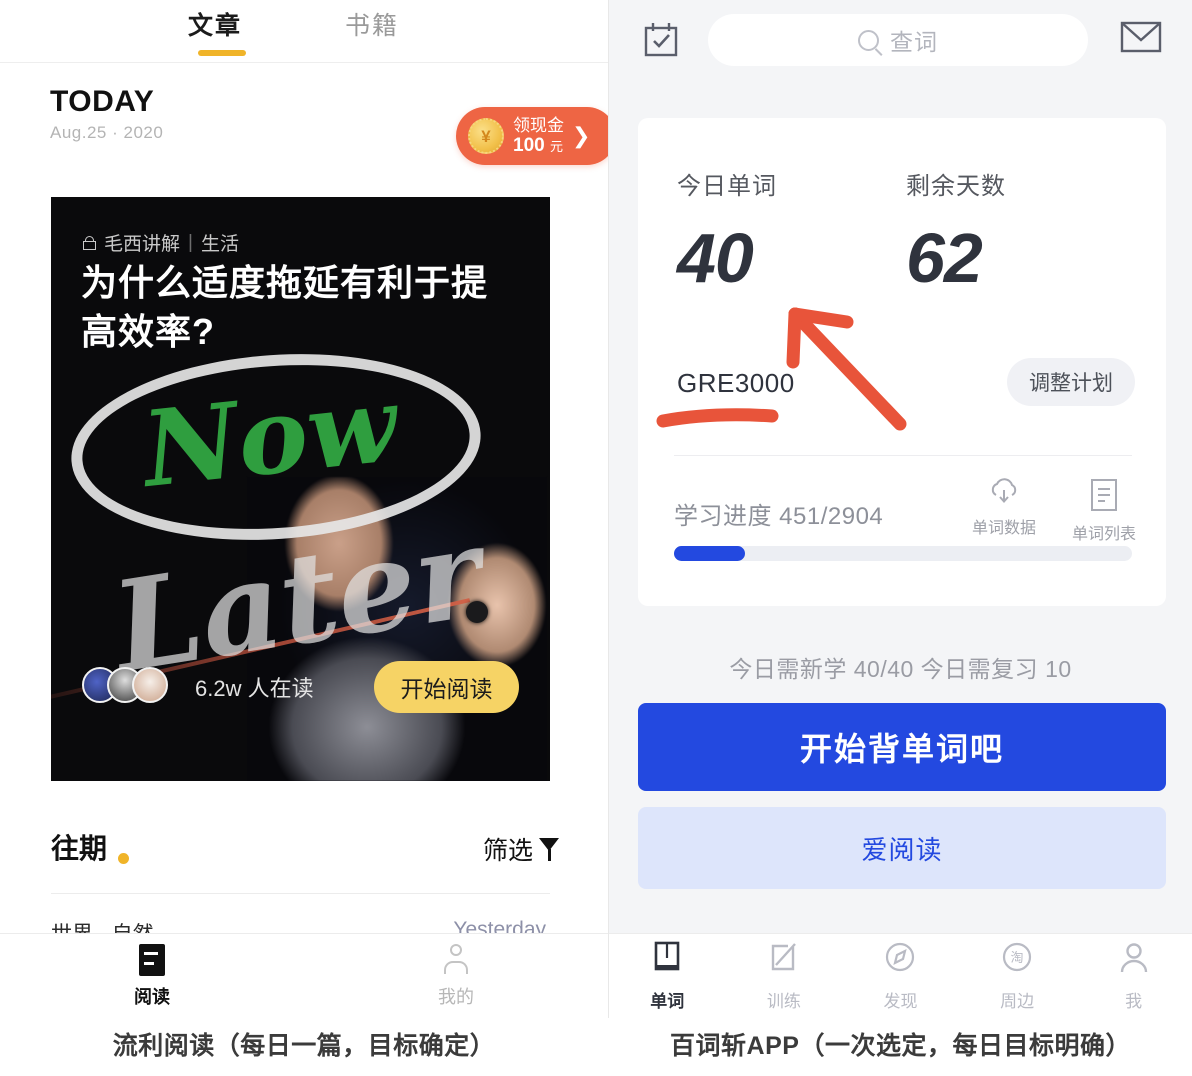  I want to click on card-action-label: 单词数据, so click(1003, 528).